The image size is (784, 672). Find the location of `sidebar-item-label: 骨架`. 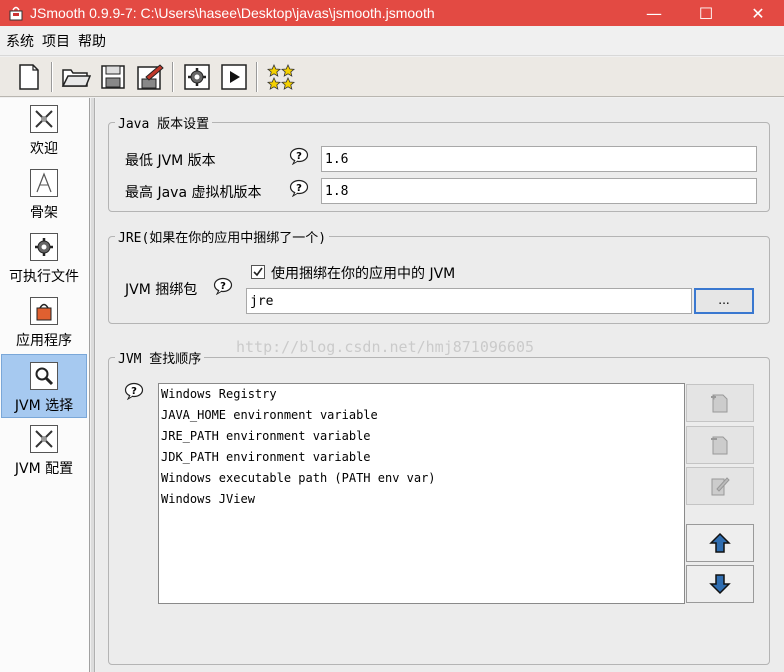

sidebar-item-label: 骨架 is located at coordinates (44, 213).